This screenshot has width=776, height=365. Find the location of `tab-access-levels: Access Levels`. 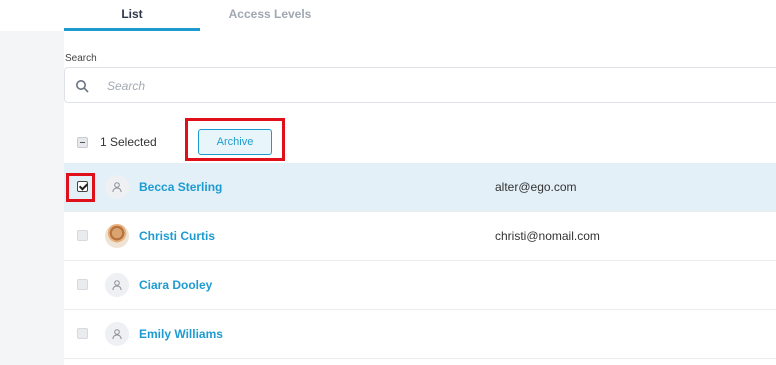

tab-access-levels: Access Levels is located at coordinates (270, 15).